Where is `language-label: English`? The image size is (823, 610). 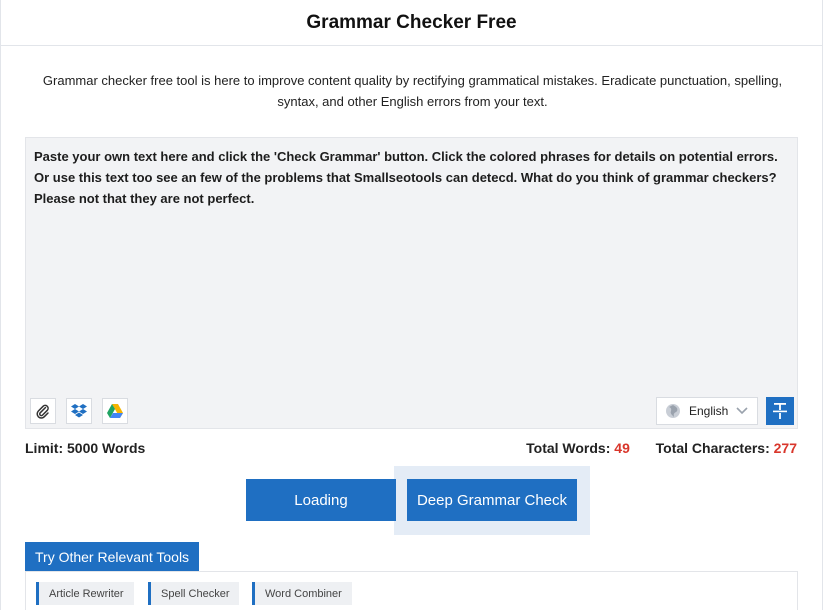 language-label: English is located at coordinates (709, 411).